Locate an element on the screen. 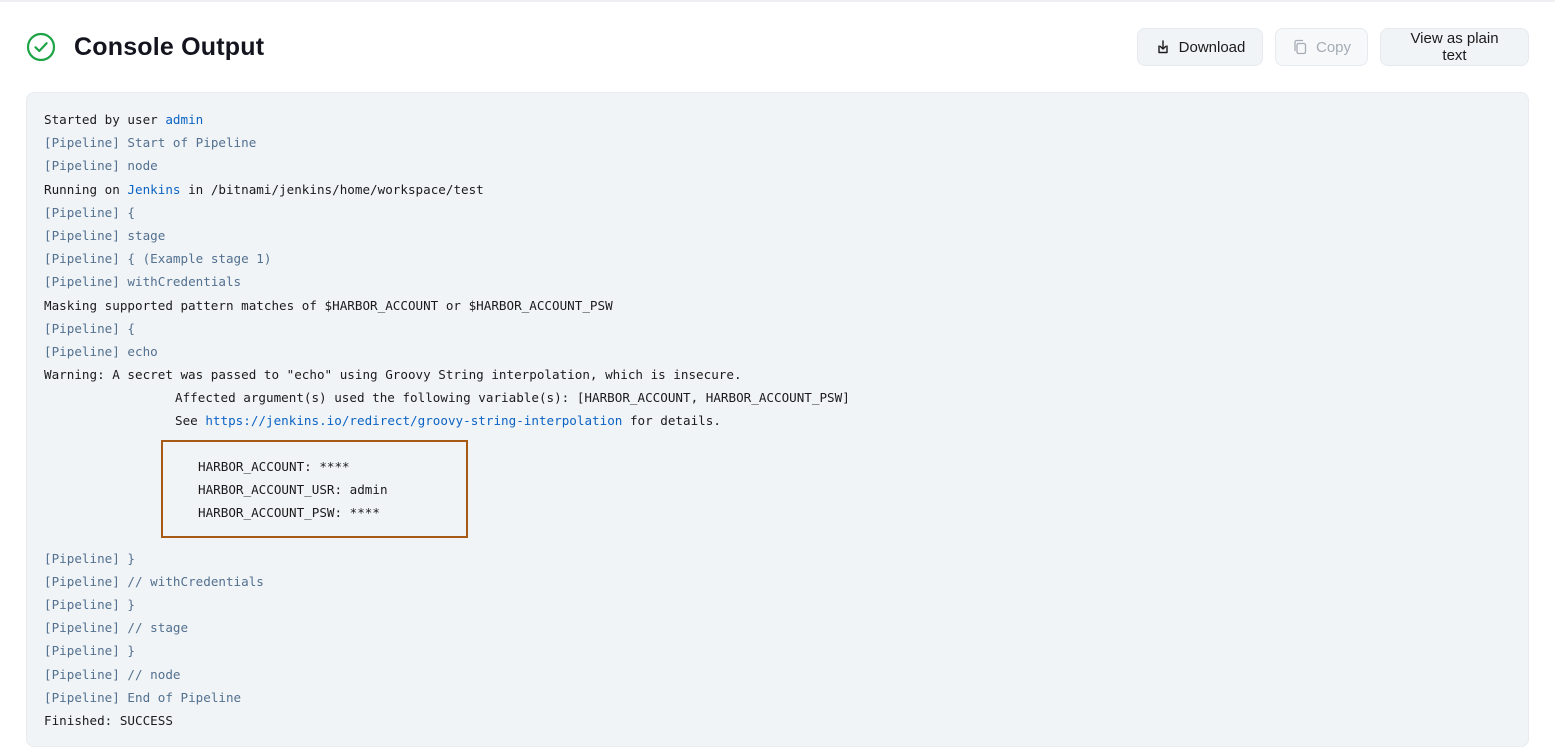 Image resolution: width=1555 pixels, height=755 pixels. console-line: [Pipeline] withCredentials is located at coordinates (143, 282).